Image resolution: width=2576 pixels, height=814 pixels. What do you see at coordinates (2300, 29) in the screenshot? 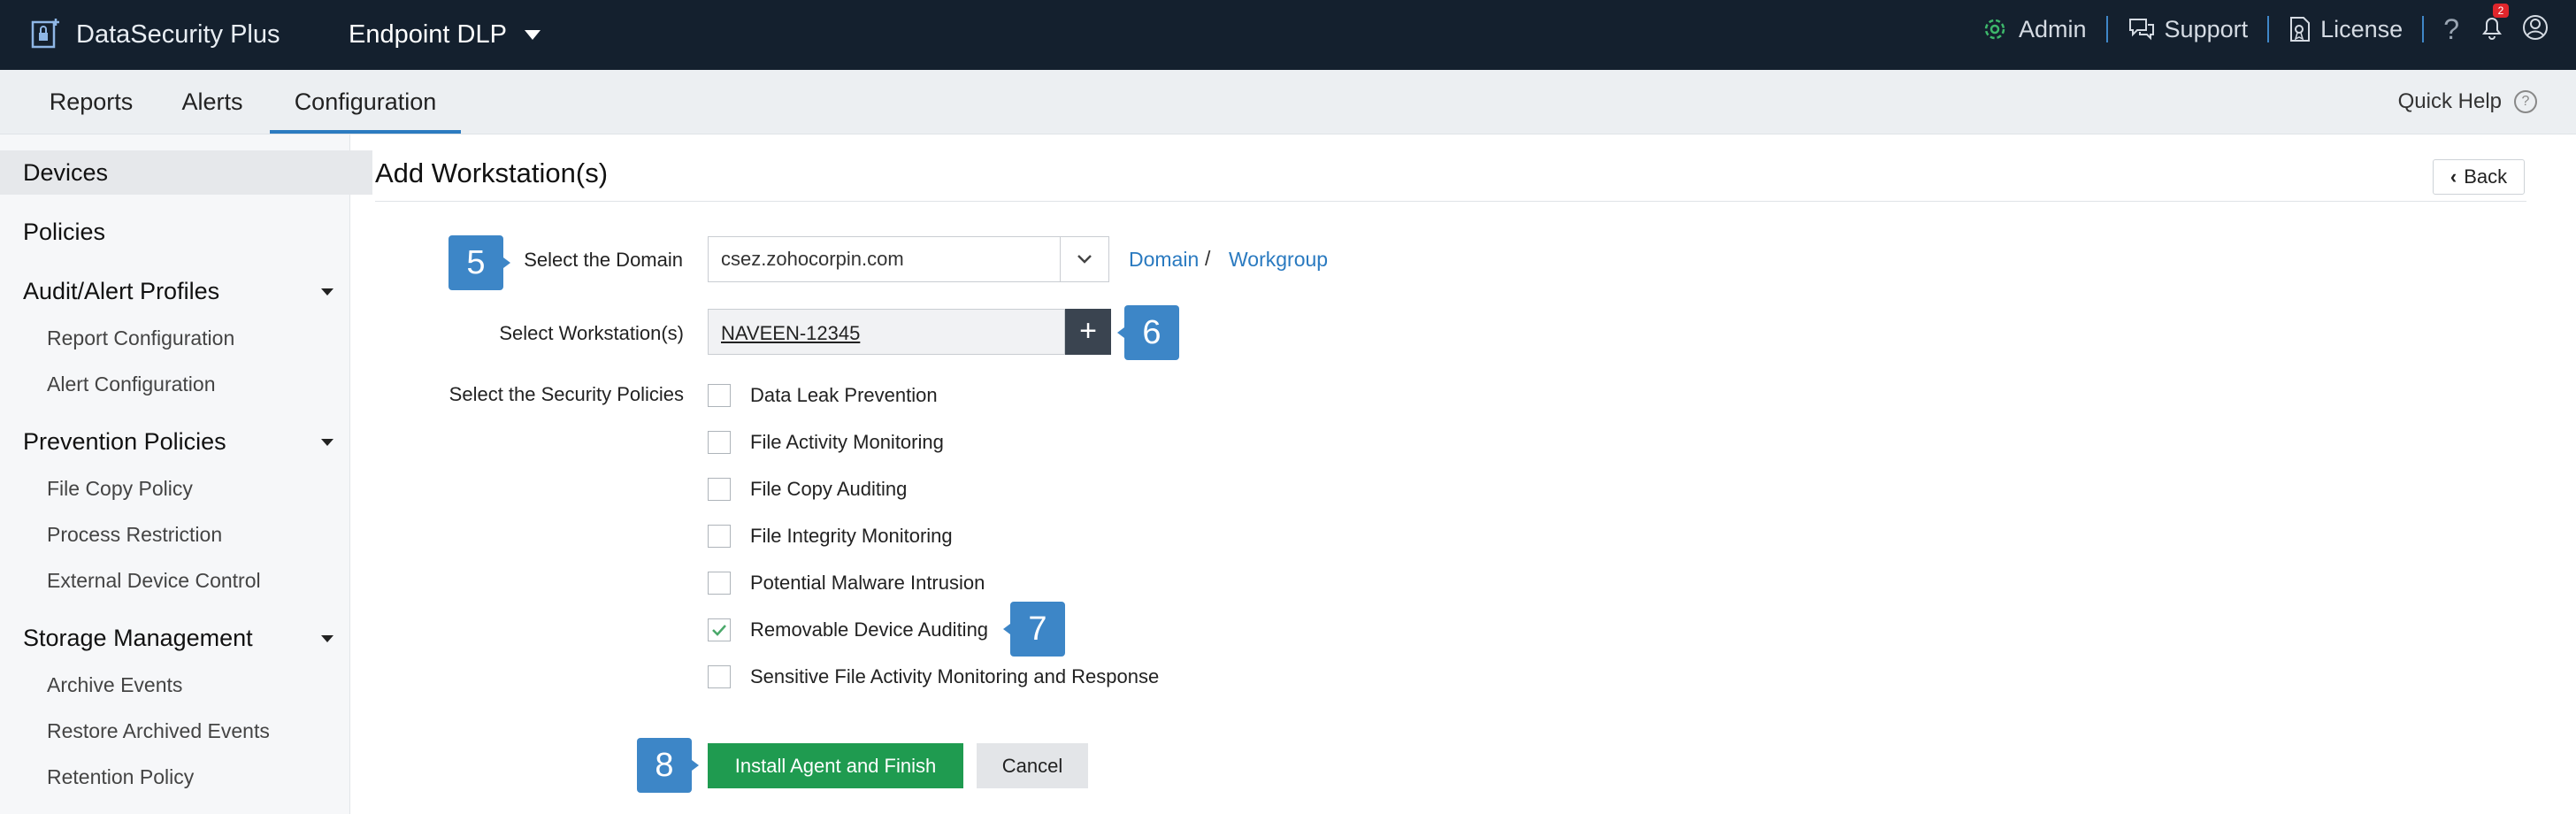
I see `license-icon` at bounding box center [2300, 29].